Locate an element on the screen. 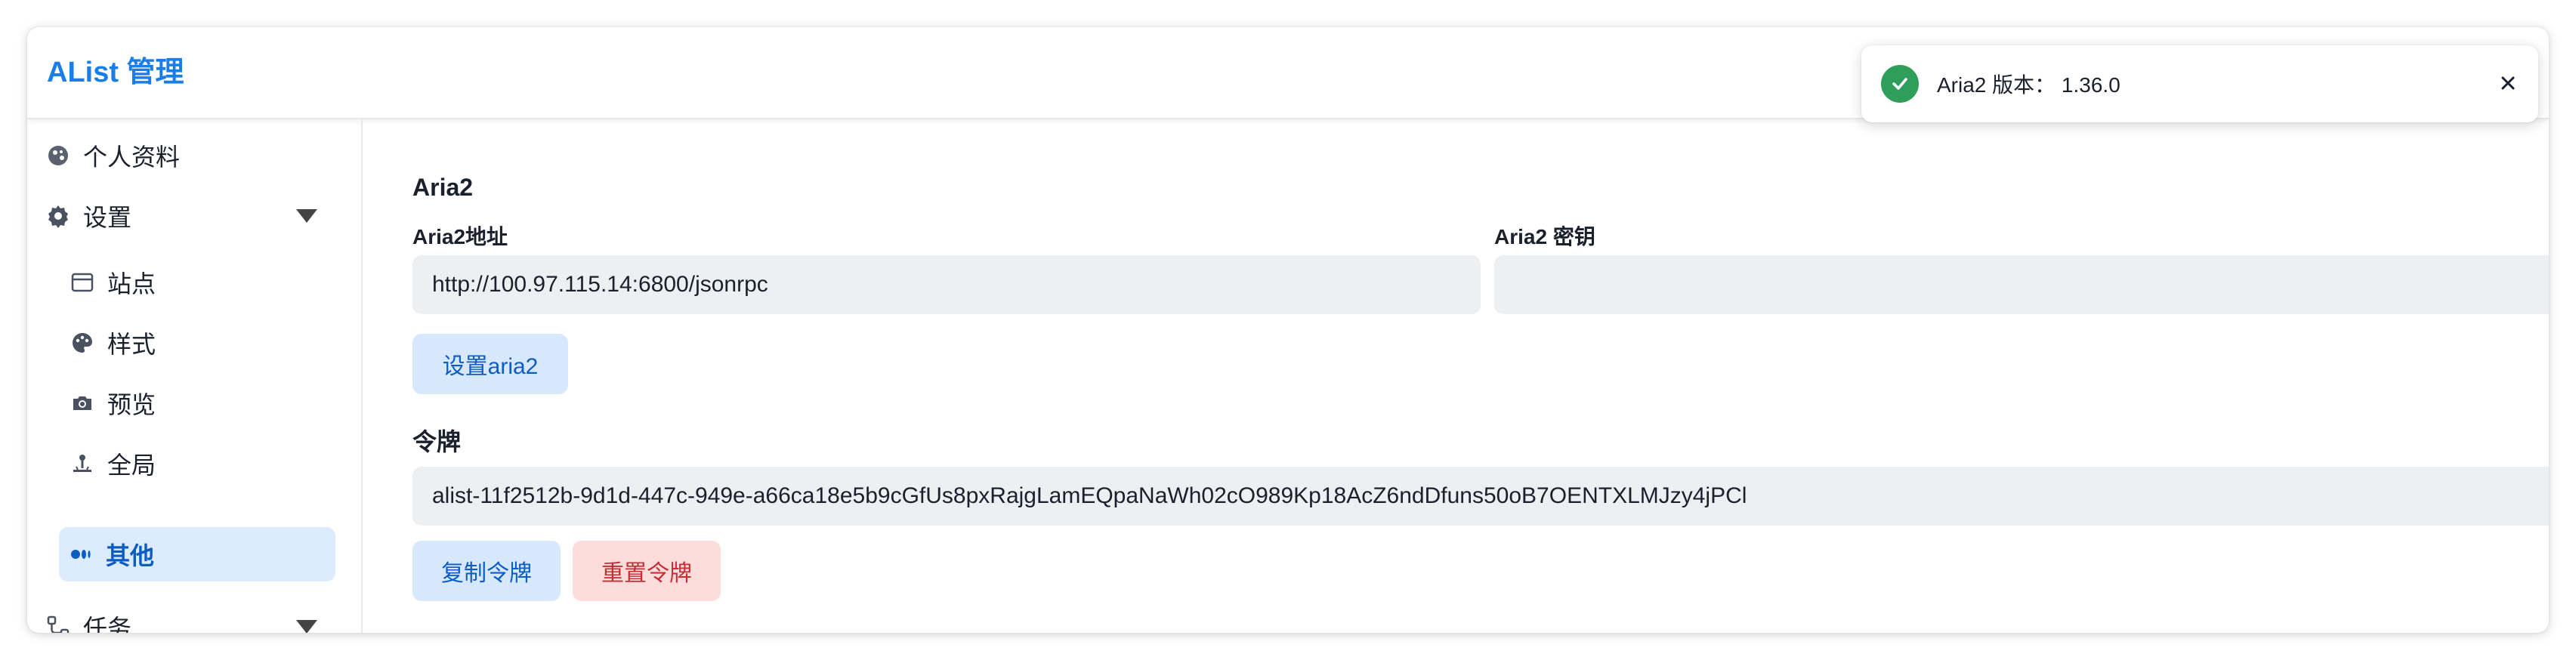 The image size is (2576, 660). sidebar-item-label: 站点 is located at coordinates (131, 284).